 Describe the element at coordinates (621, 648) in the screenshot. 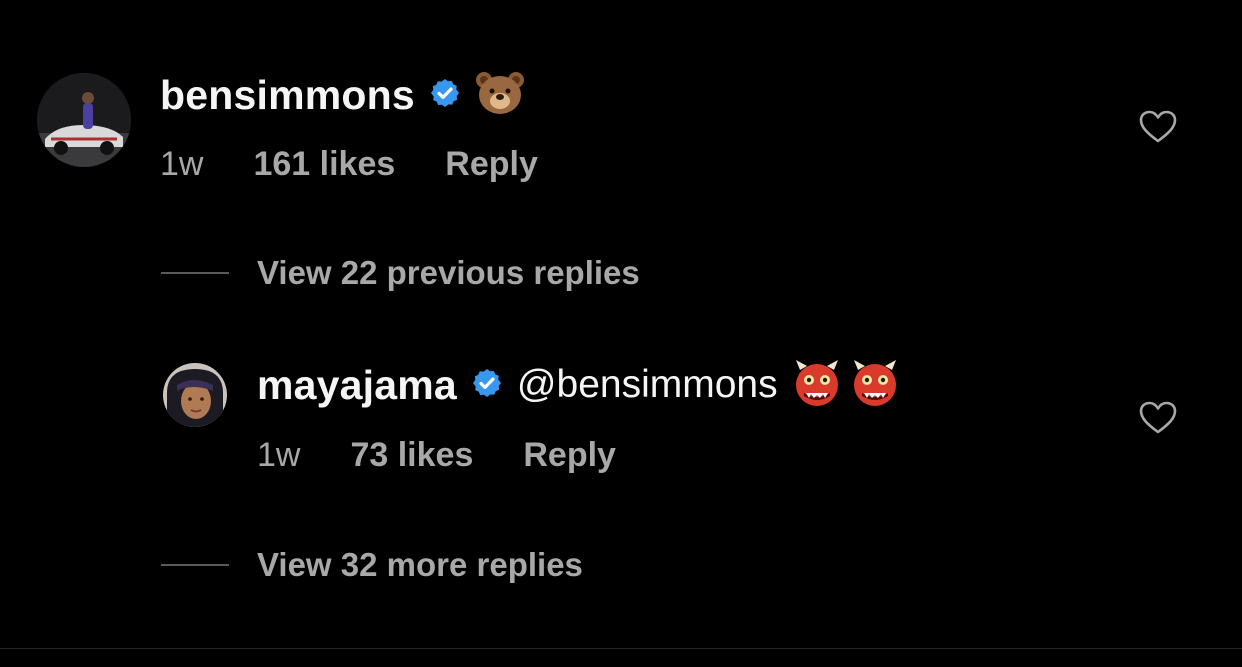

I see `divider` at that location.